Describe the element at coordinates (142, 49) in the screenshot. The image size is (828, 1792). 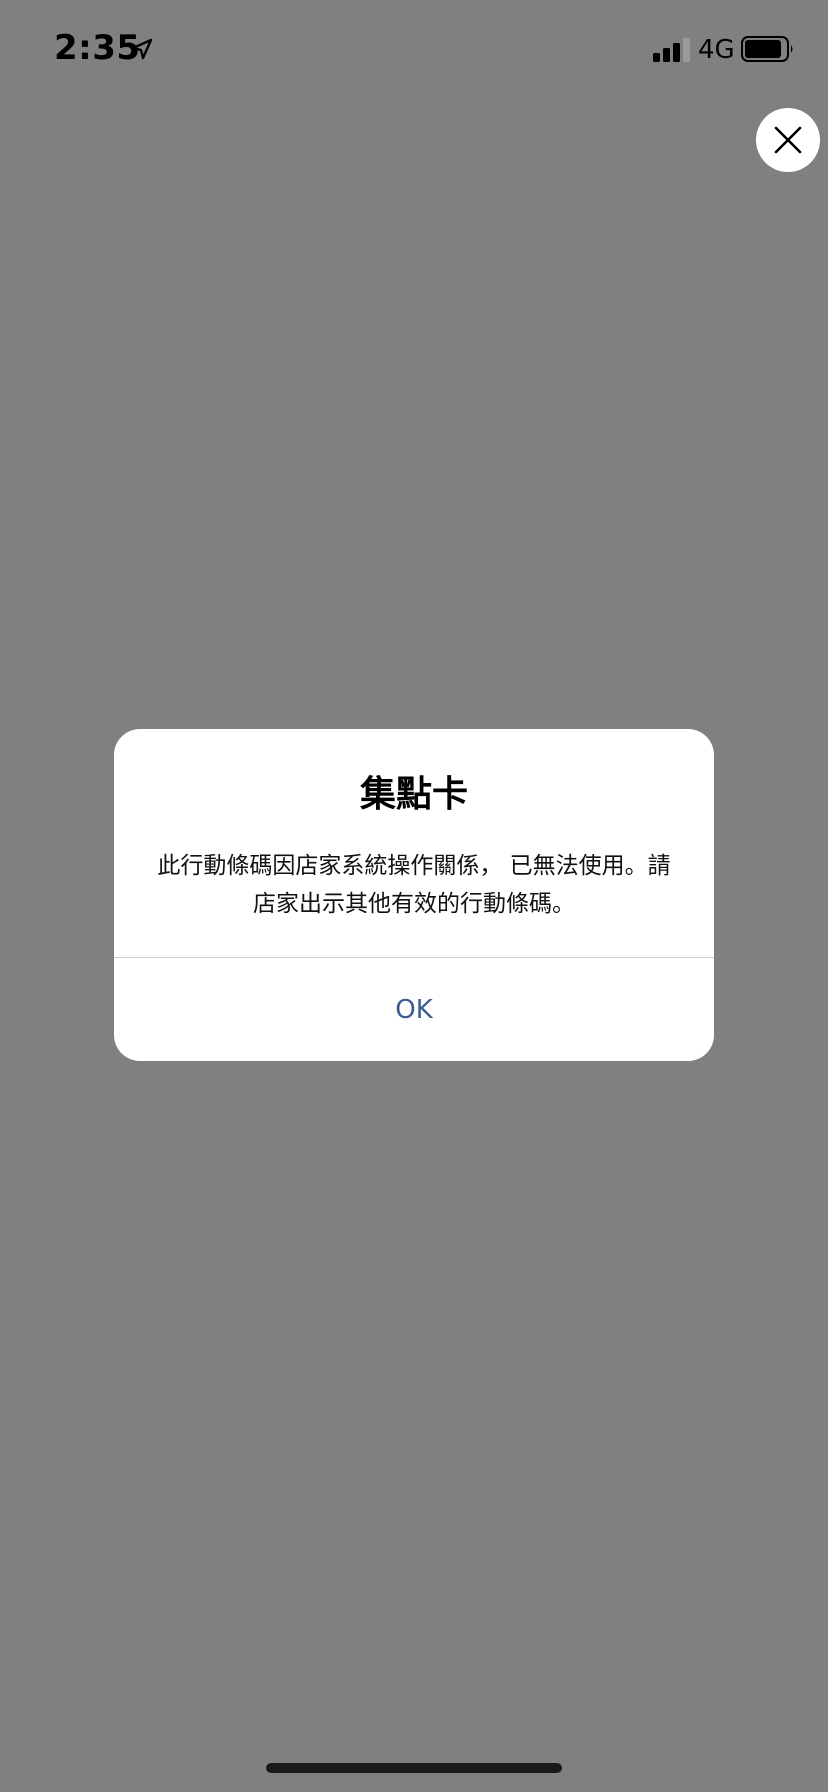
I see `location-arrow-icon` at that location.